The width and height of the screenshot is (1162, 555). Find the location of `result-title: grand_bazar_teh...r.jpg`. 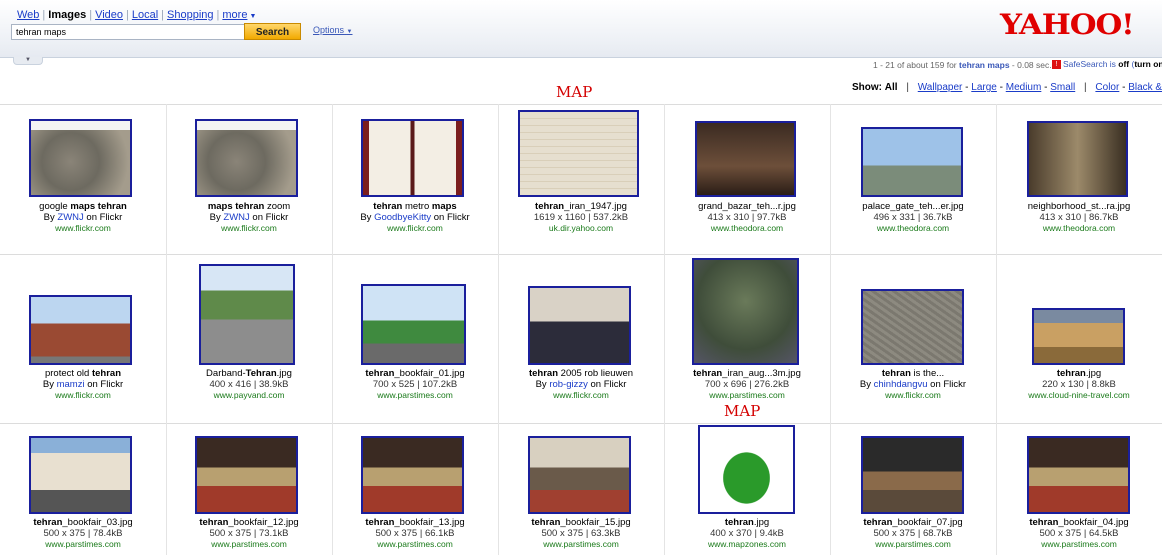

result-title: grand_bazar_teh...r.jpg is located at coordinates (747, 206).